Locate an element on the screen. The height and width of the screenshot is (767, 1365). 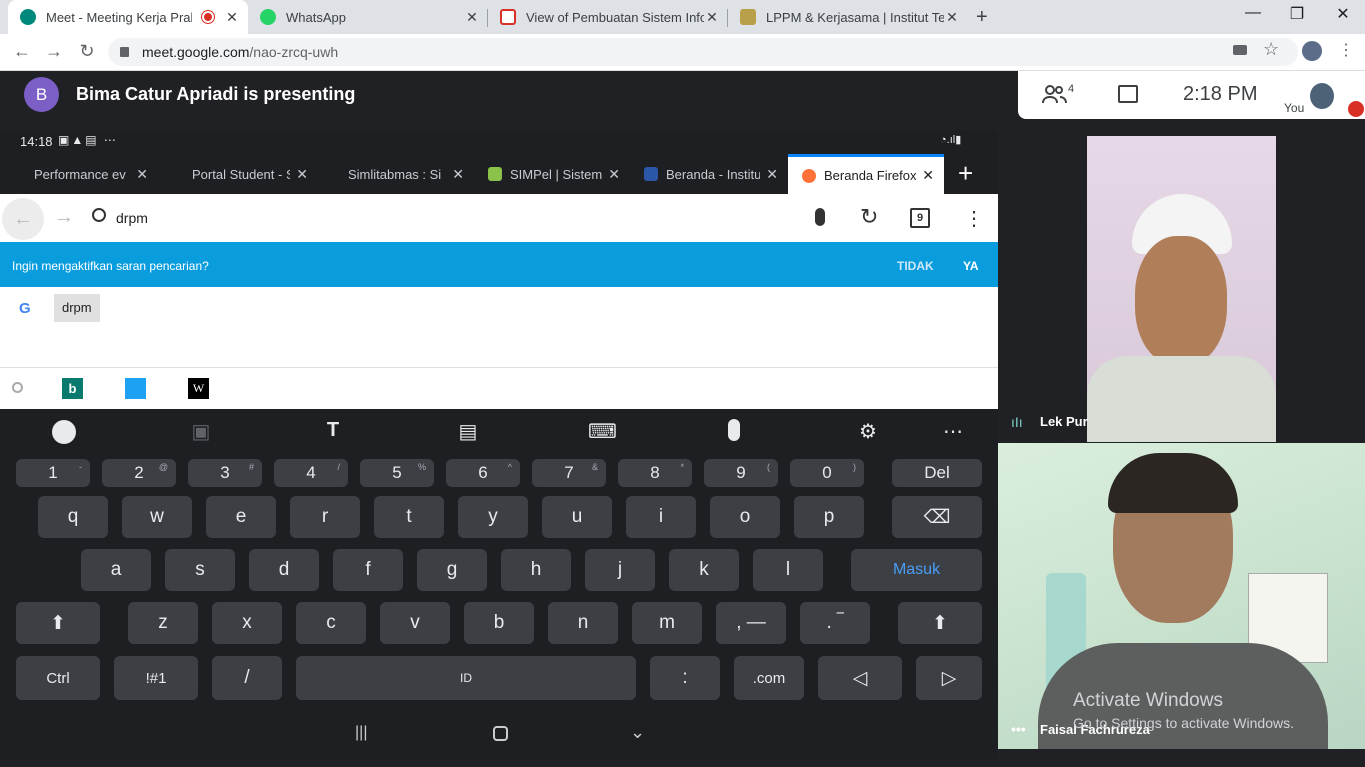
letter-key: b is located at coordinates (499, 623).